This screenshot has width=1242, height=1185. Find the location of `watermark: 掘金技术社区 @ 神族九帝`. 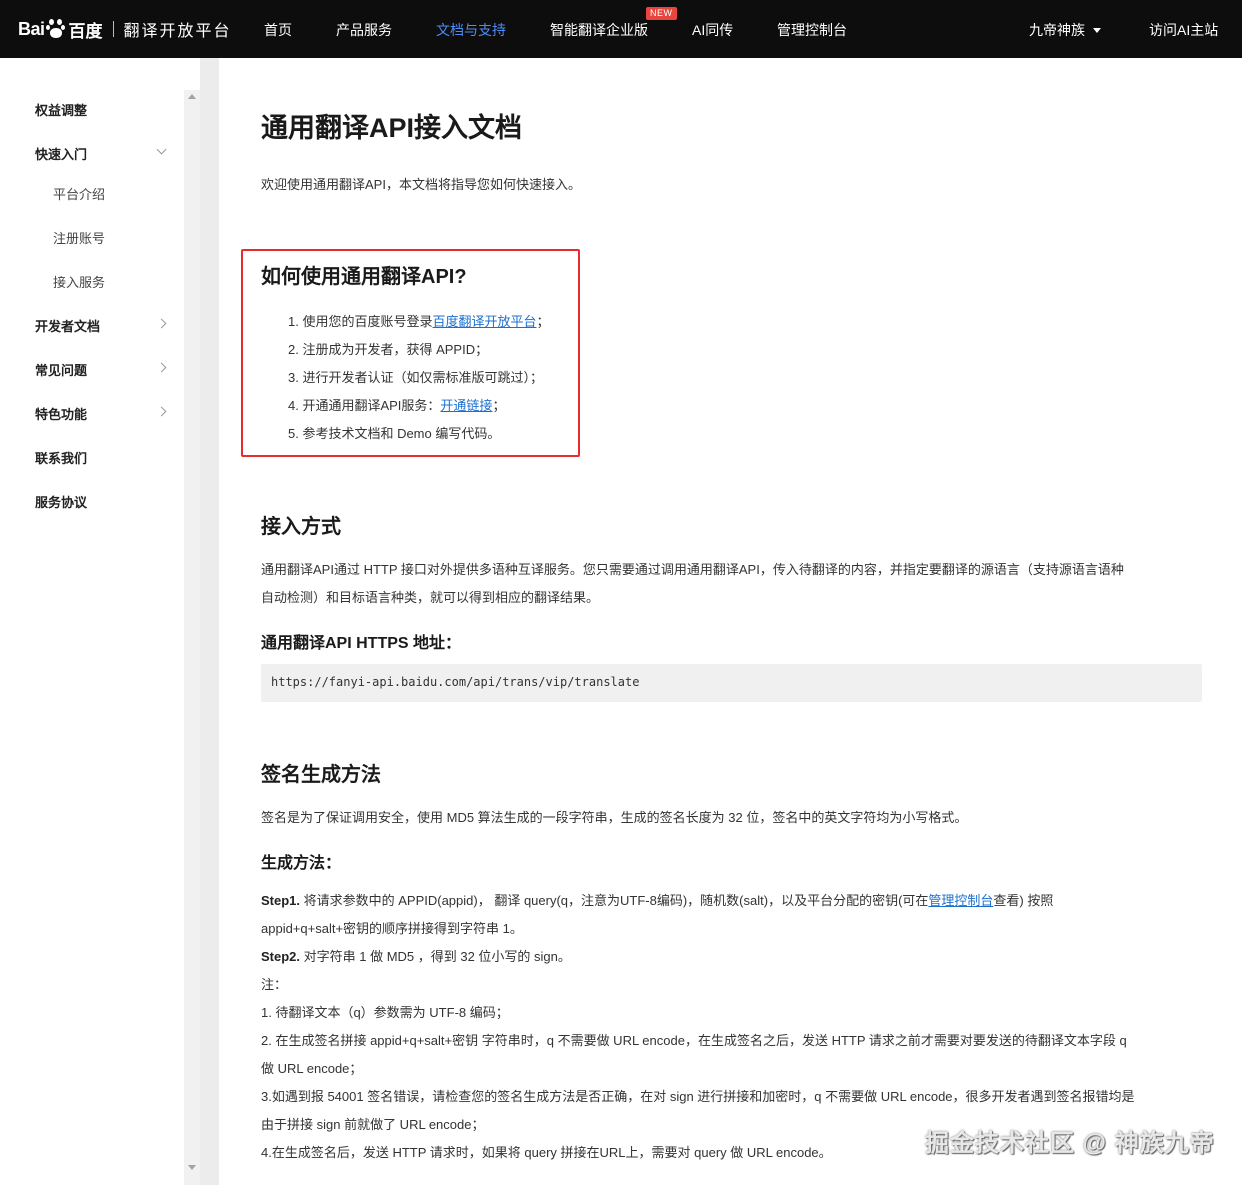

watermark: 掘金技术社区 @ 神族九帝 is located at coordinates (1070, 1143).